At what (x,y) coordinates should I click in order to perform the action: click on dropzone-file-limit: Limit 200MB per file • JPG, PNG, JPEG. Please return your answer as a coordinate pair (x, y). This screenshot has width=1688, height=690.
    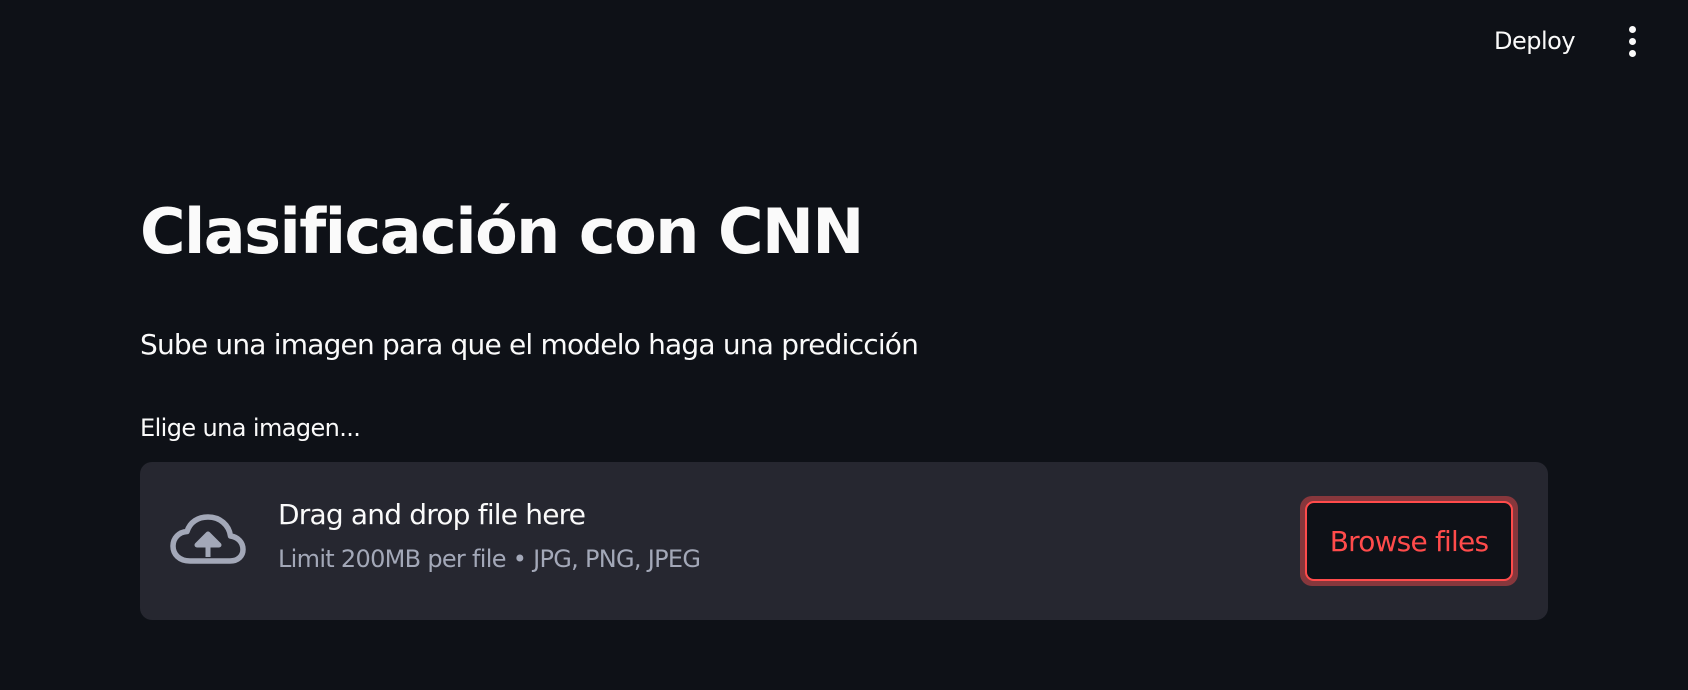
    Looking at the image, I should click on (489, 559).